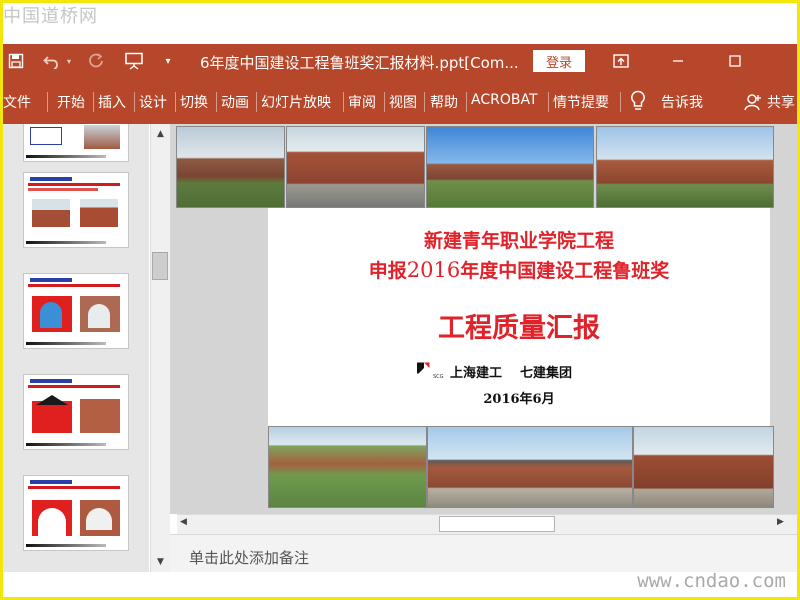 This screenshot has width=800, height=600. I want to click on undo-dropdown-icon: ▾, so click(69, 61).